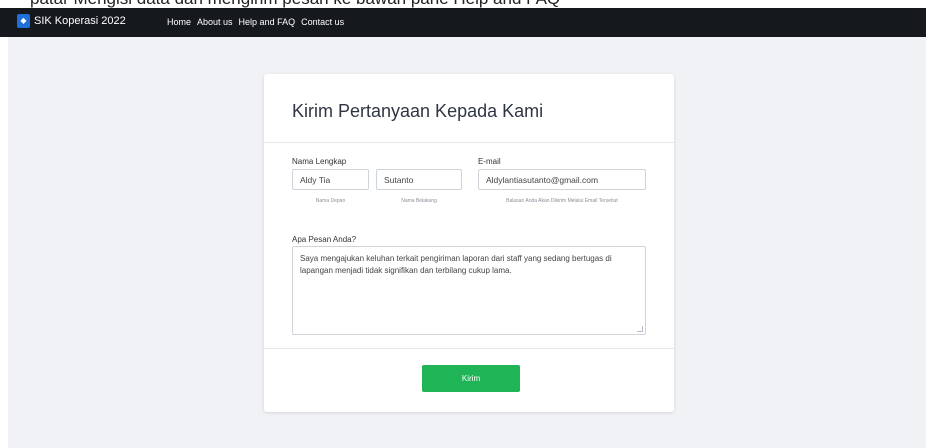  What do you see at coordinates (319, 161) in the screenshot?
I see `full-name-label: Nama Lengkap` at bounding box center [319, 161].